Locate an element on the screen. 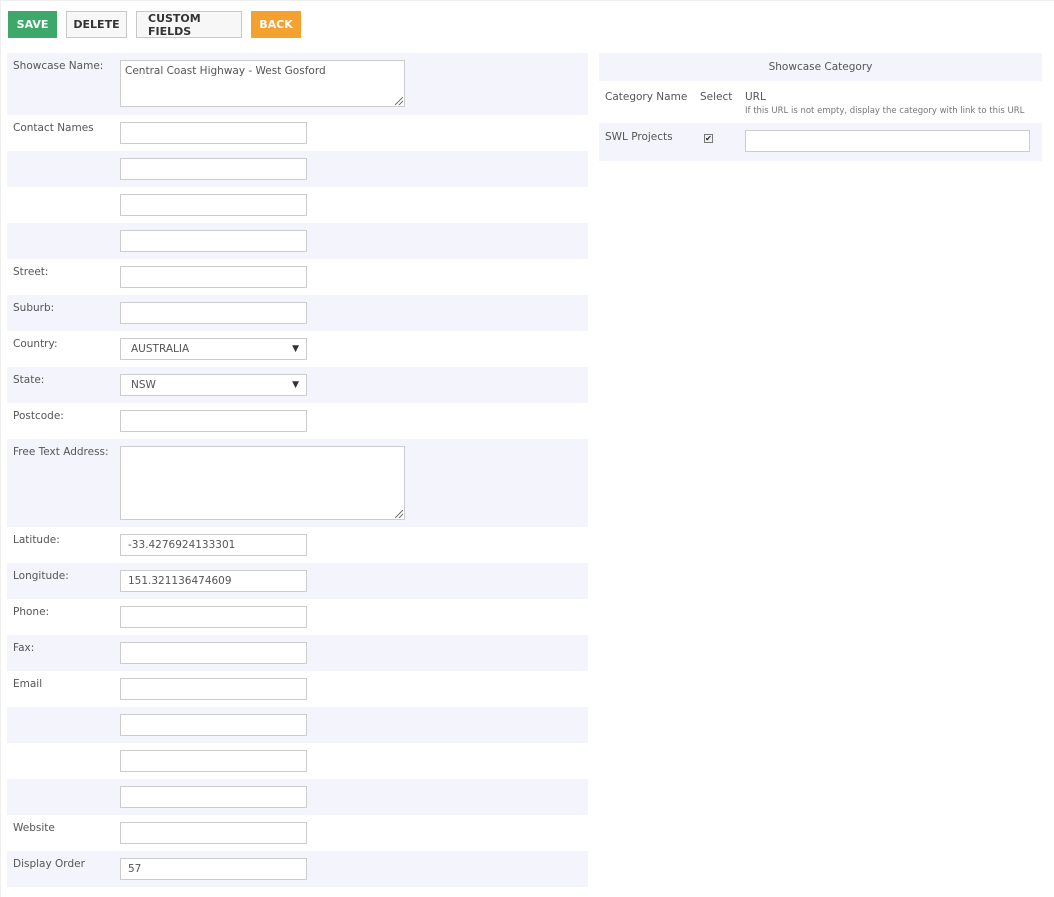 Image resolution: width=1054 pixels, height=897 pixels. category-row: SWL Projects ✔ is located at coordinates (820, 142).